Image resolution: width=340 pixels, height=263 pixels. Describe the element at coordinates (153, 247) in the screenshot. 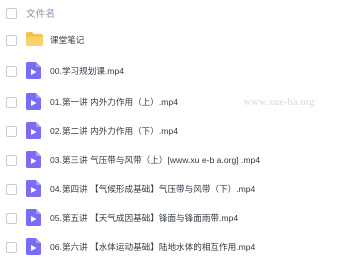

I see `file-name: 06.第六讲 【水体运动基础】陆地水体的相互作用.mp4` at that location.